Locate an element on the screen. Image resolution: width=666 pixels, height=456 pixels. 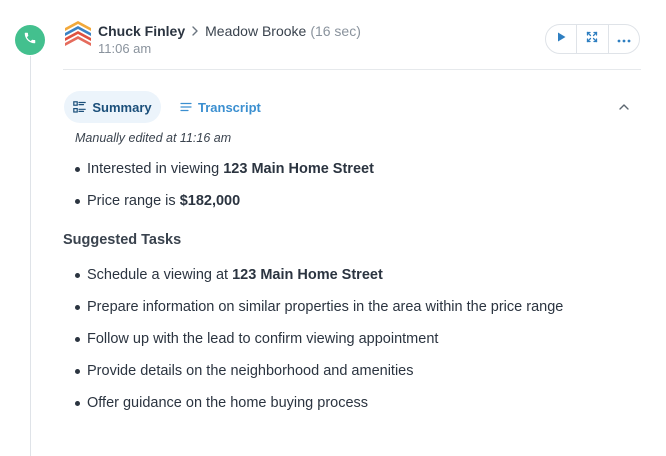
list-item-emphasis: 123 Main Home Street is located at coordinates (298, 169).